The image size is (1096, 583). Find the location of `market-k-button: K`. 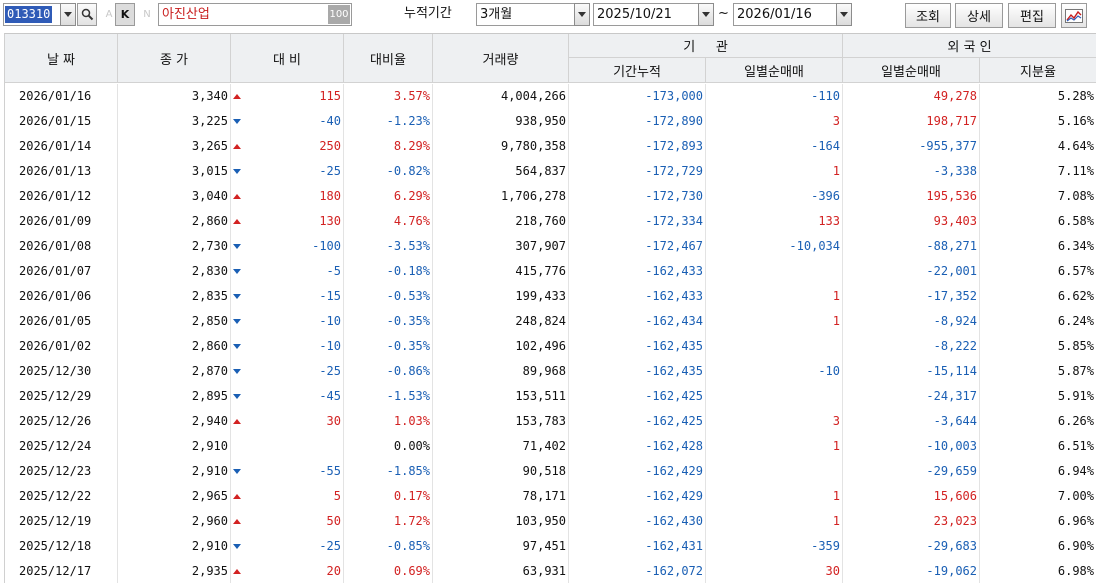

market-k-button: K is located at coordinates (125, 14).